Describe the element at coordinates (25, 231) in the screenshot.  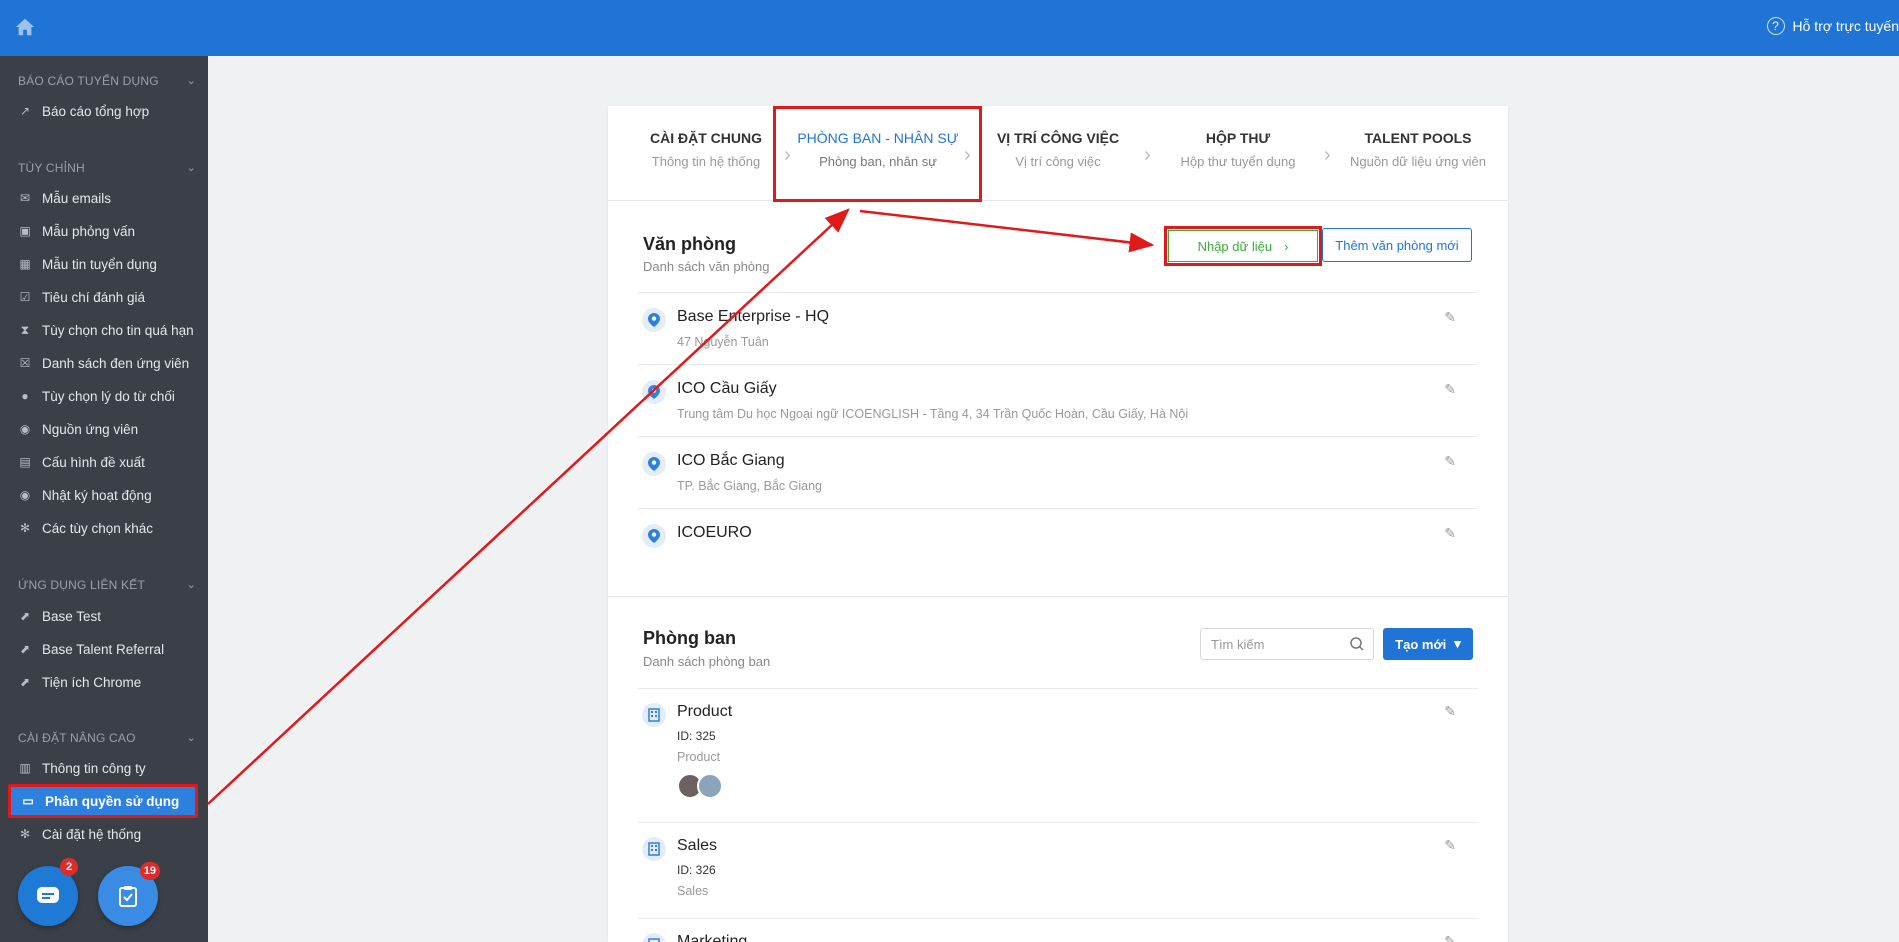
I see `calendar-check-icon: ▣` at that location.